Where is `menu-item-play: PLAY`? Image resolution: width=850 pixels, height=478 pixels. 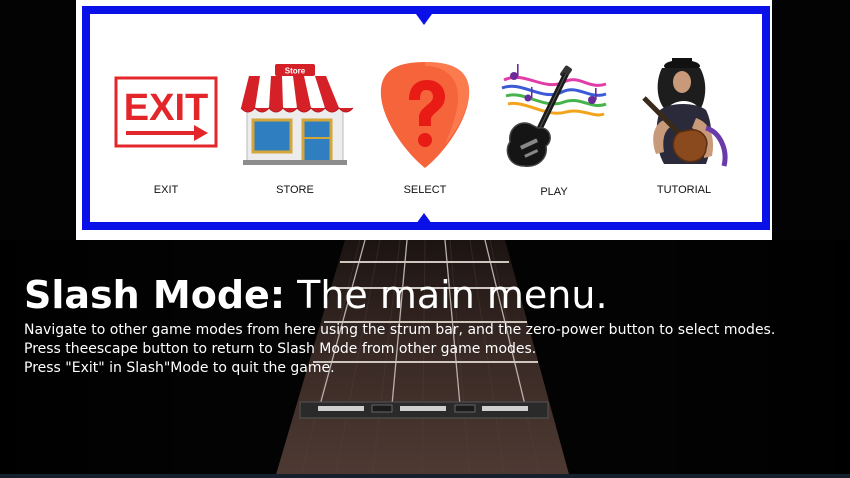
menu-item-play: PLAY is located at coordinates (554, 137).